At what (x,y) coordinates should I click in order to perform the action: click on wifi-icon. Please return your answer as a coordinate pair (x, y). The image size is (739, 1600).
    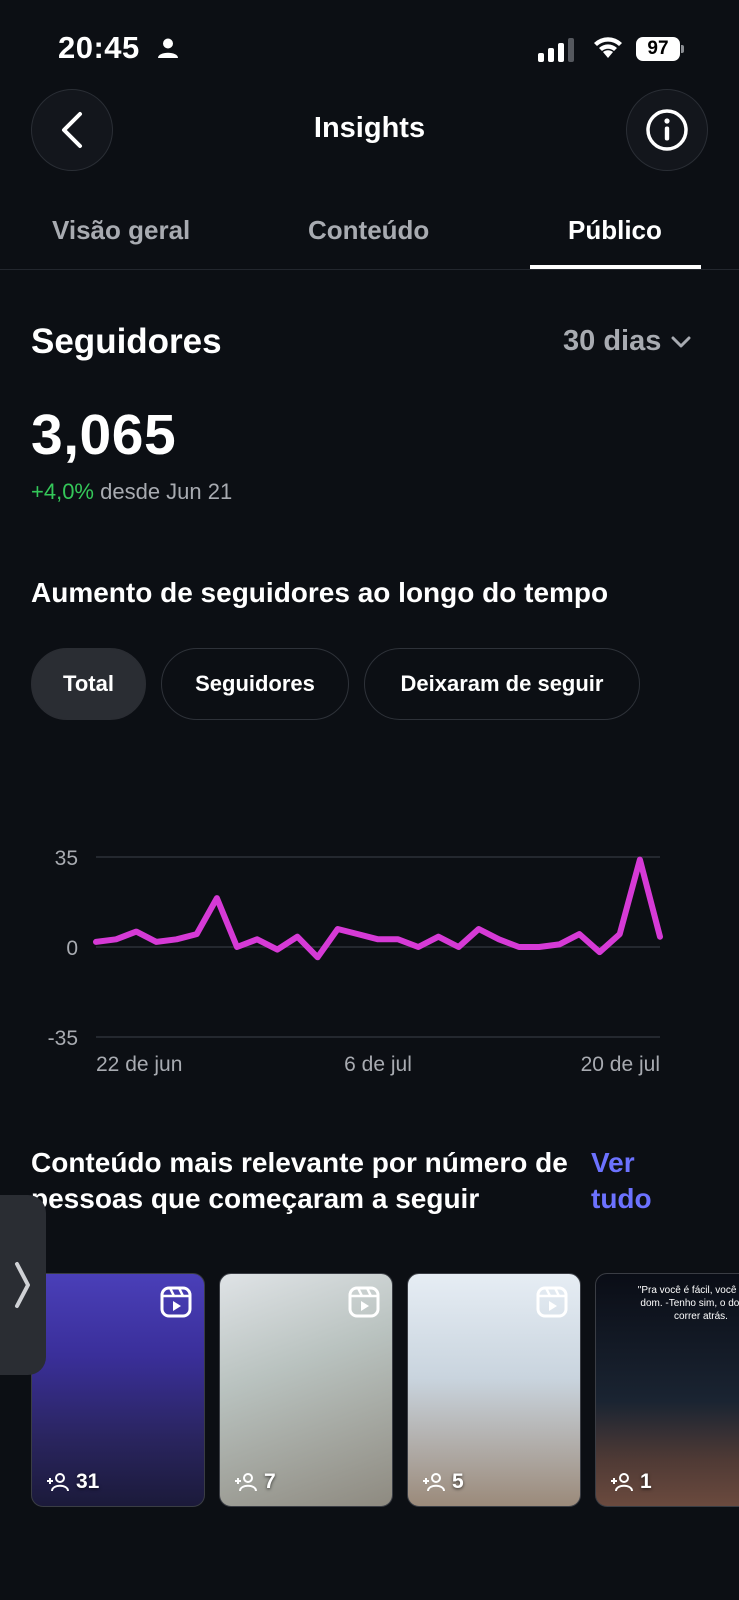
    Looking at the image, I should click on (608, 47).